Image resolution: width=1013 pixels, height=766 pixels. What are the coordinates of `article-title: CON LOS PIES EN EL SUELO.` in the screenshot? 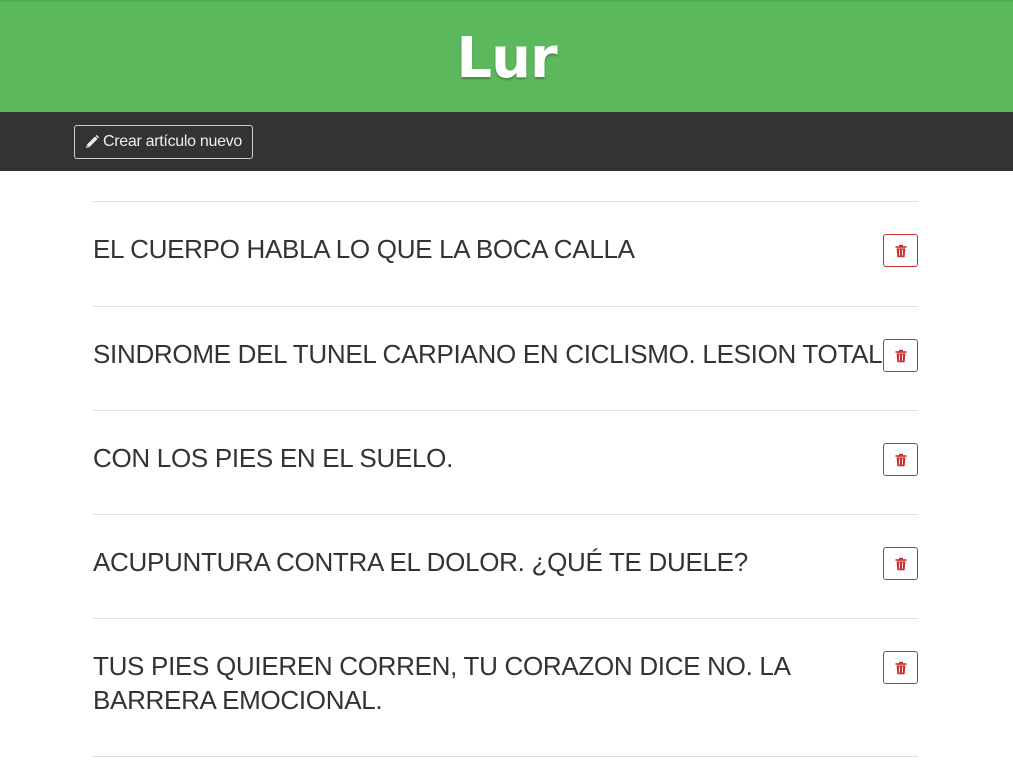 It's located at (488, 458).